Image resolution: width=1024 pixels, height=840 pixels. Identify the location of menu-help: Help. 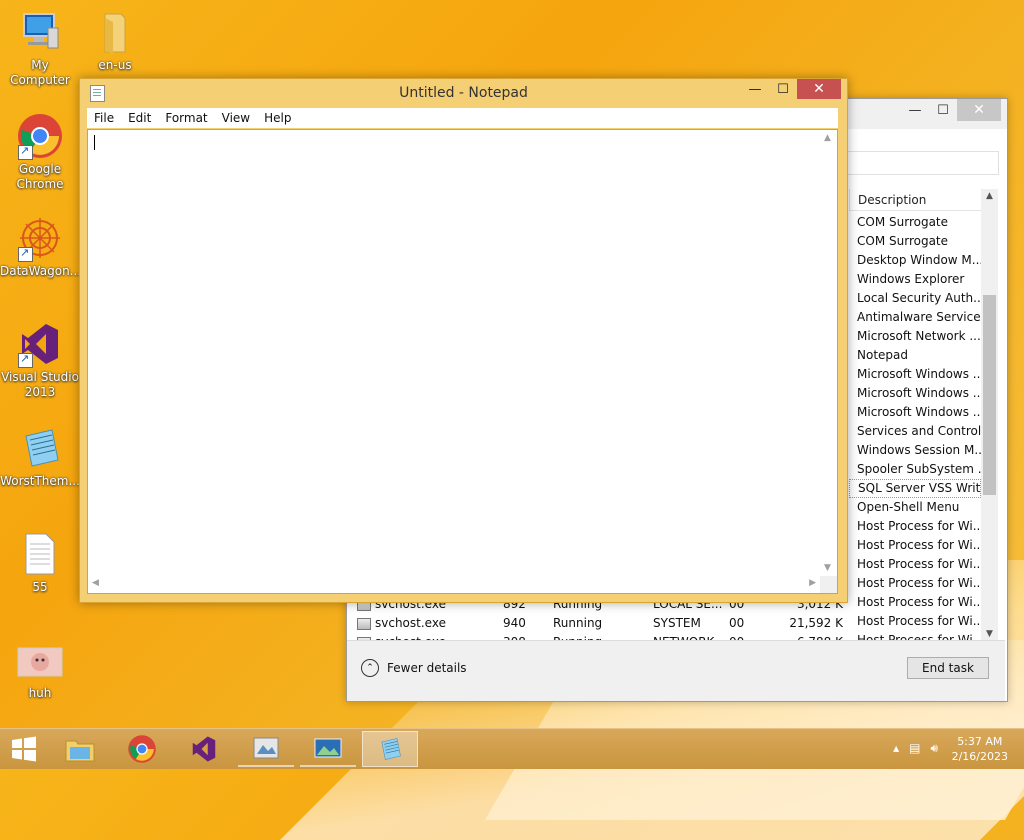
(277, 118).